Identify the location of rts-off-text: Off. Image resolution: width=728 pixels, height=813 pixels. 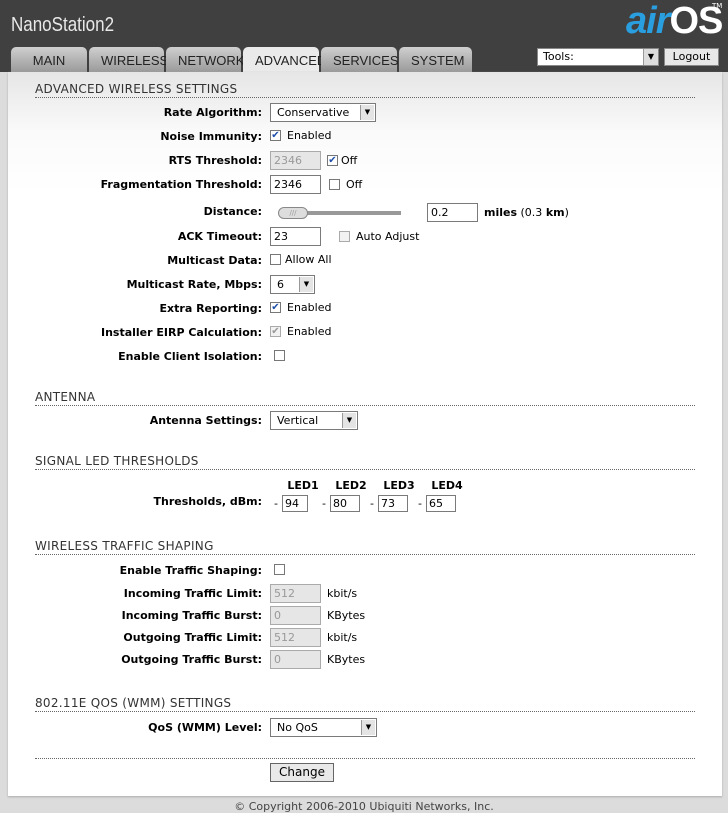
(349, 160).